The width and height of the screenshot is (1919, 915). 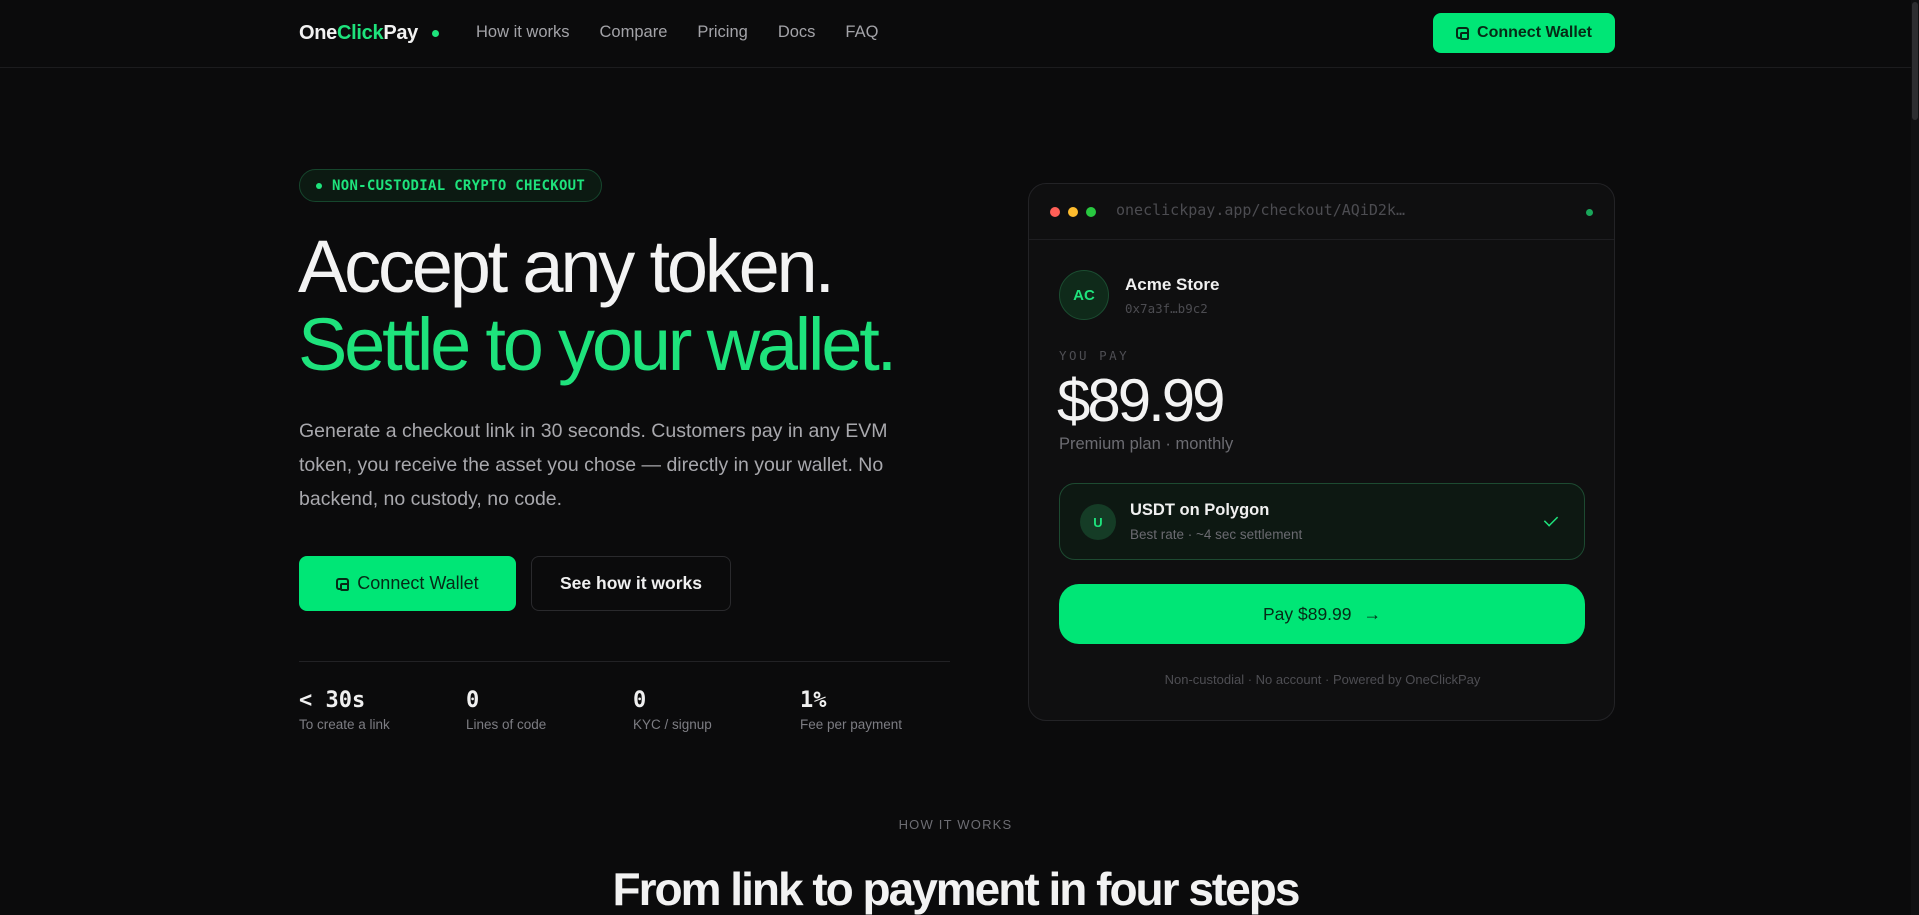 I want to click on stat-item: 0 Lines of code, so click(x=549, y=710).